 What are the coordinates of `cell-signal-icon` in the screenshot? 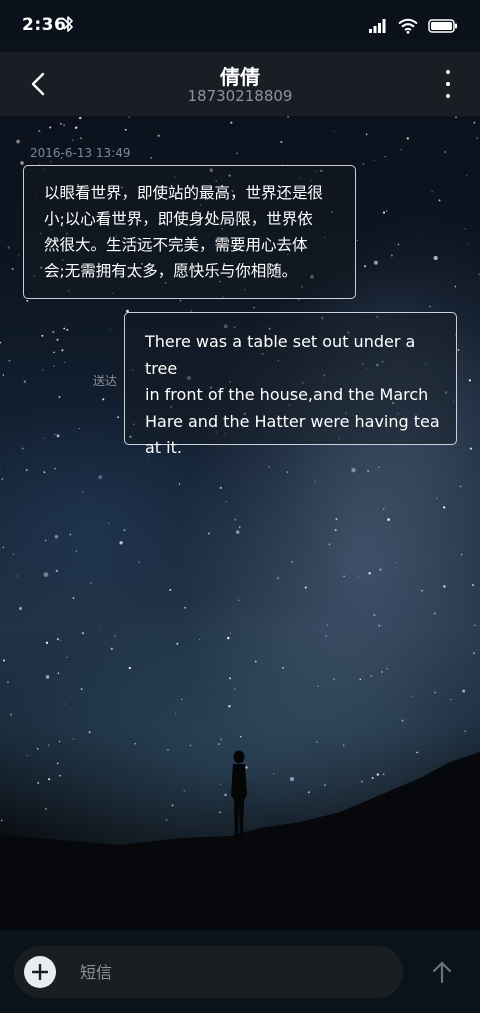 It's located at (377, 26).